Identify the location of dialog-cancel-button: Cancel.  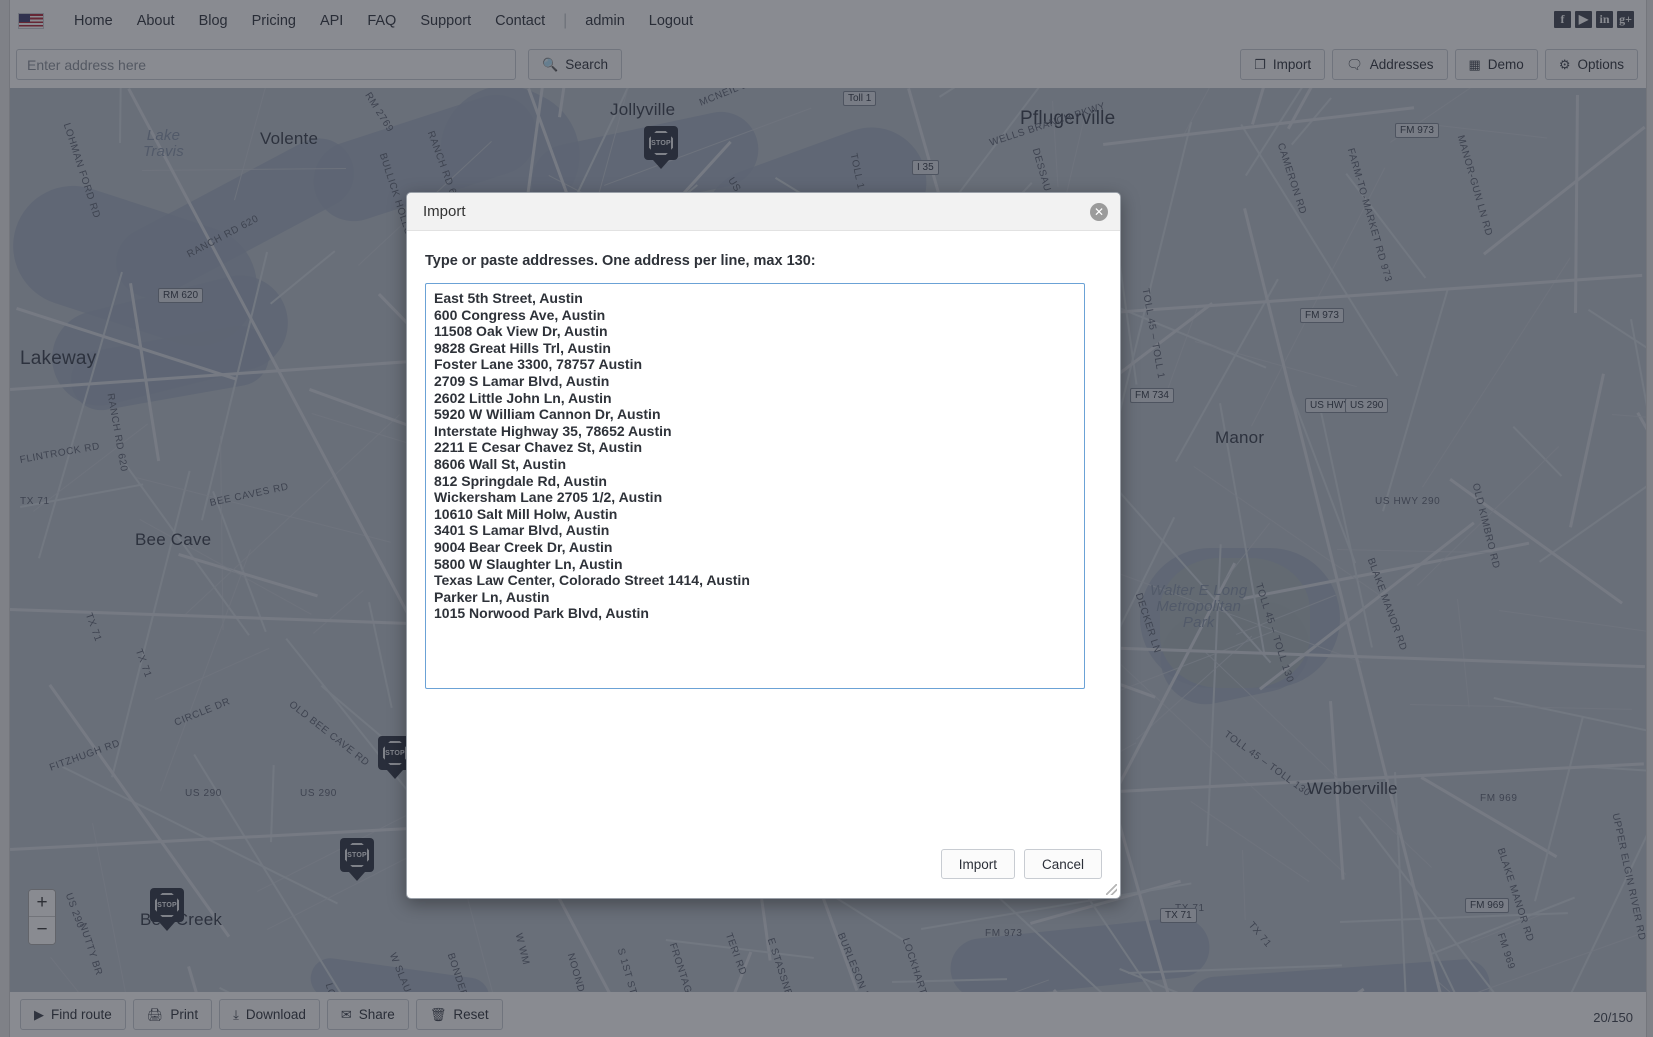
(1062, 864).